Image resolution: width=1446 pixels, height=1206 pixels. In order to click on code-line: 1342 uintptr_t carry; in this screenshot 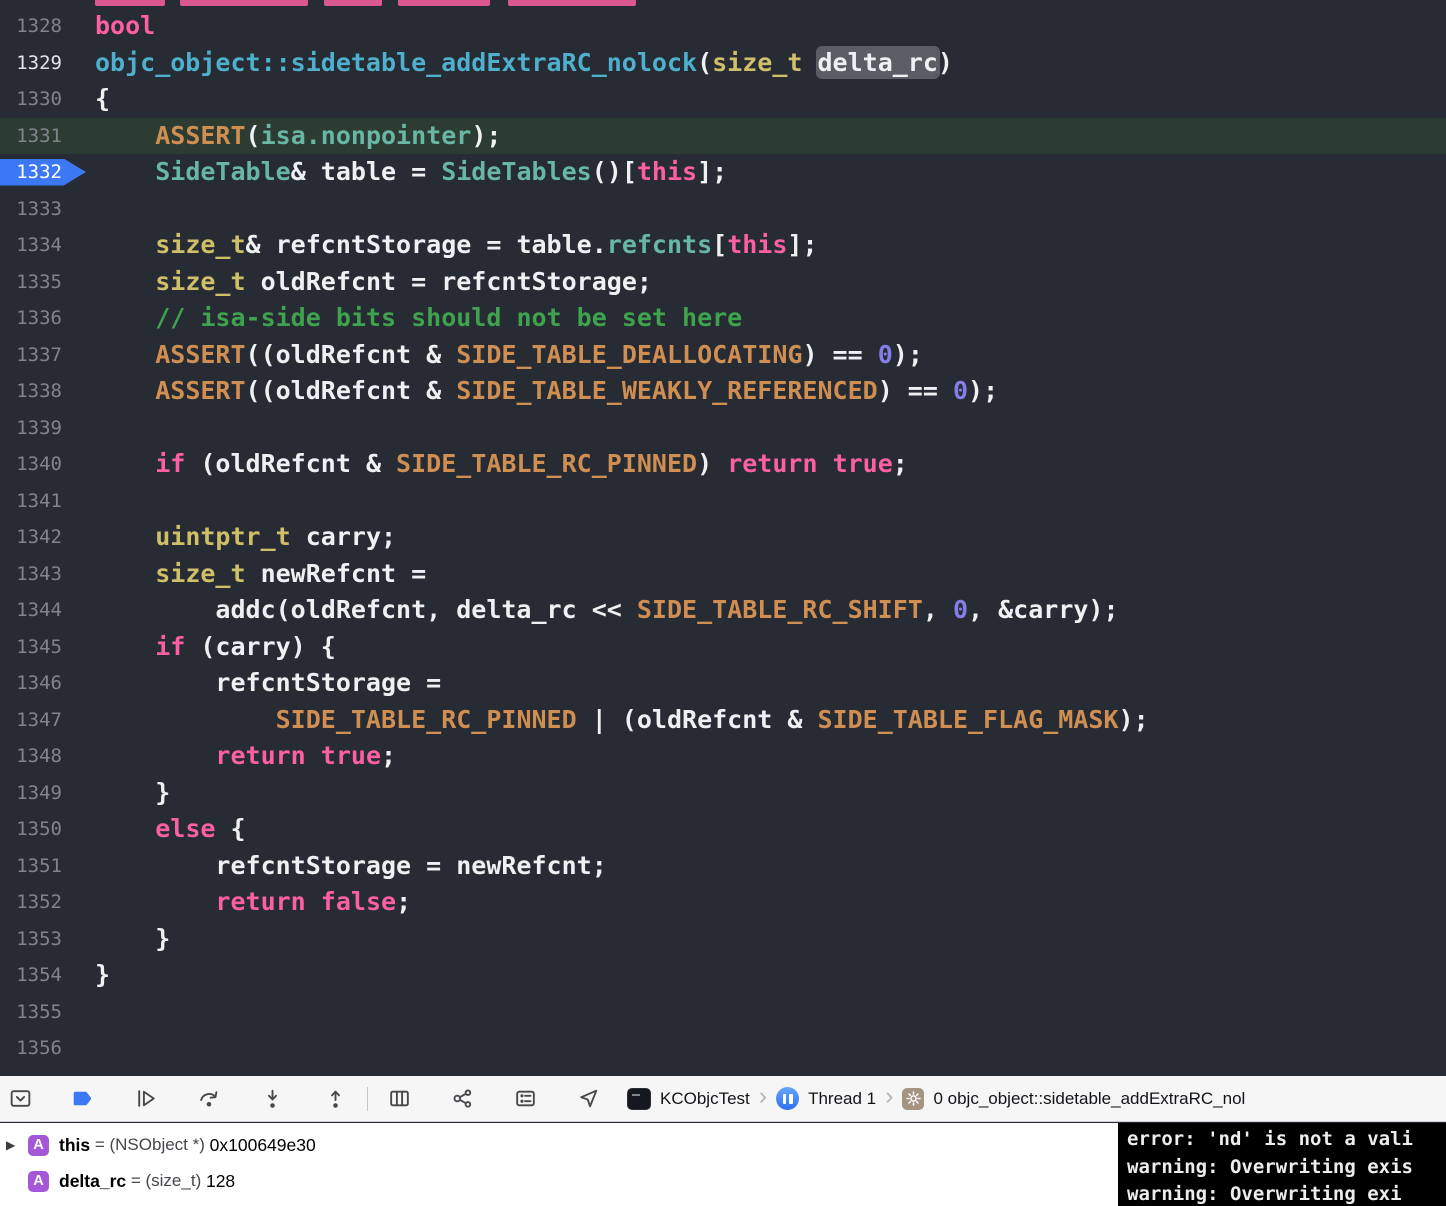, I will do `click(723, 537)`.